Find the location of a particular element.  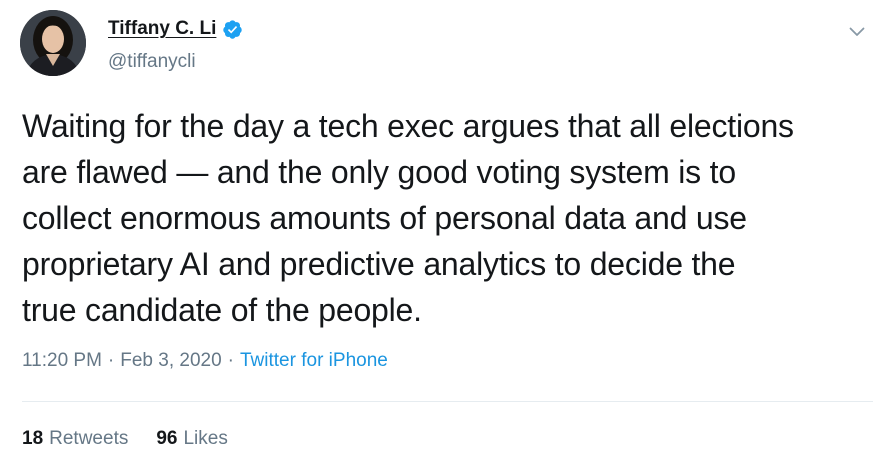

divider is located at coordinates (447, 401).